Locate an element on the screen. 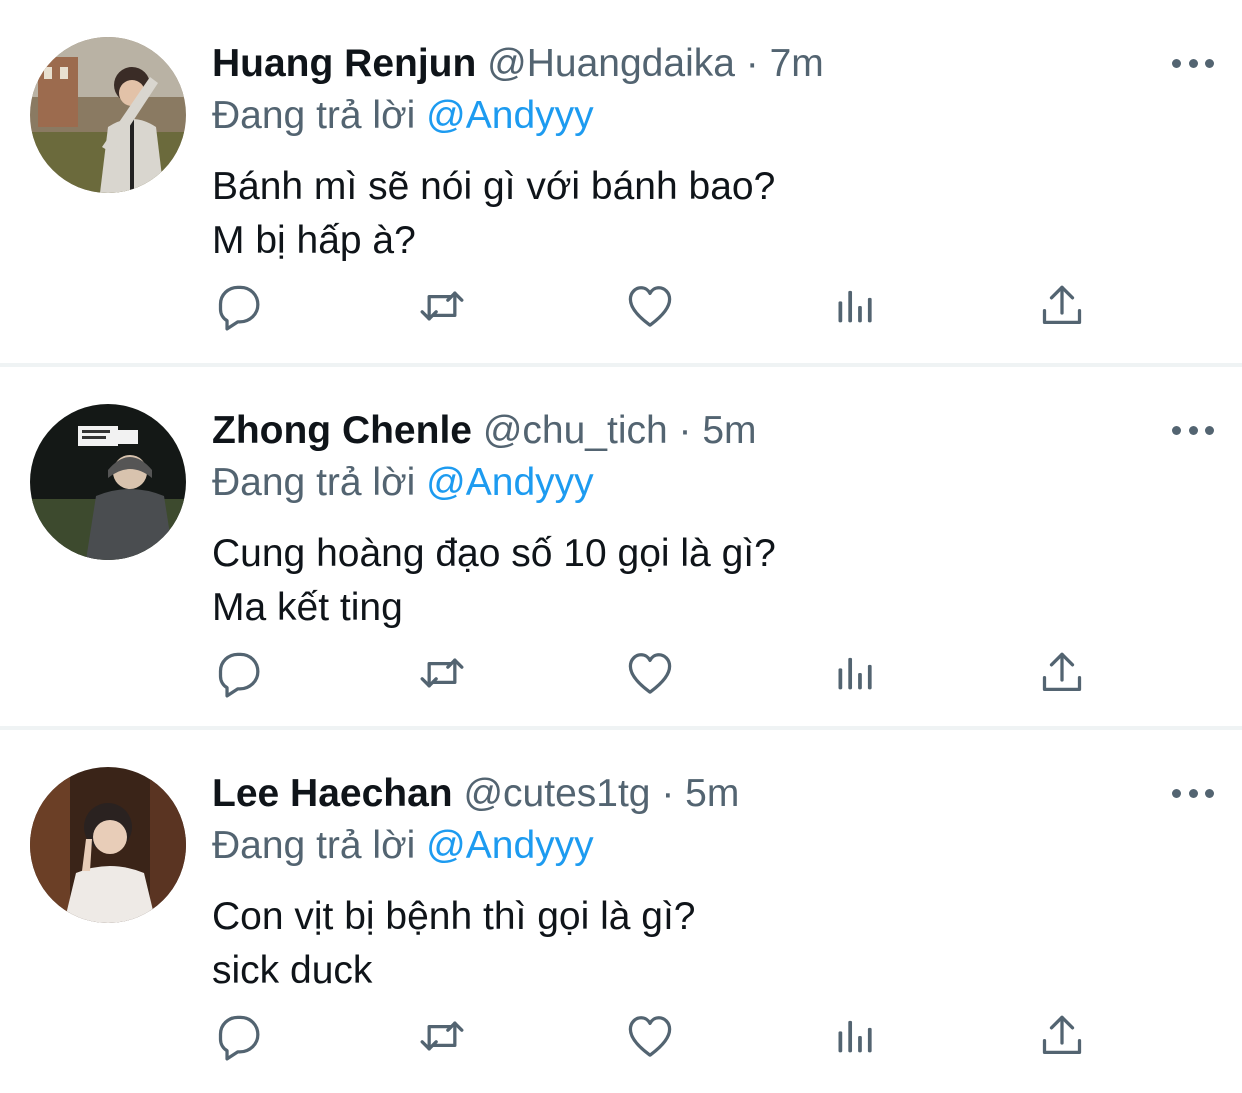  handle: @chu_tich is located at coordinates (575, 430).